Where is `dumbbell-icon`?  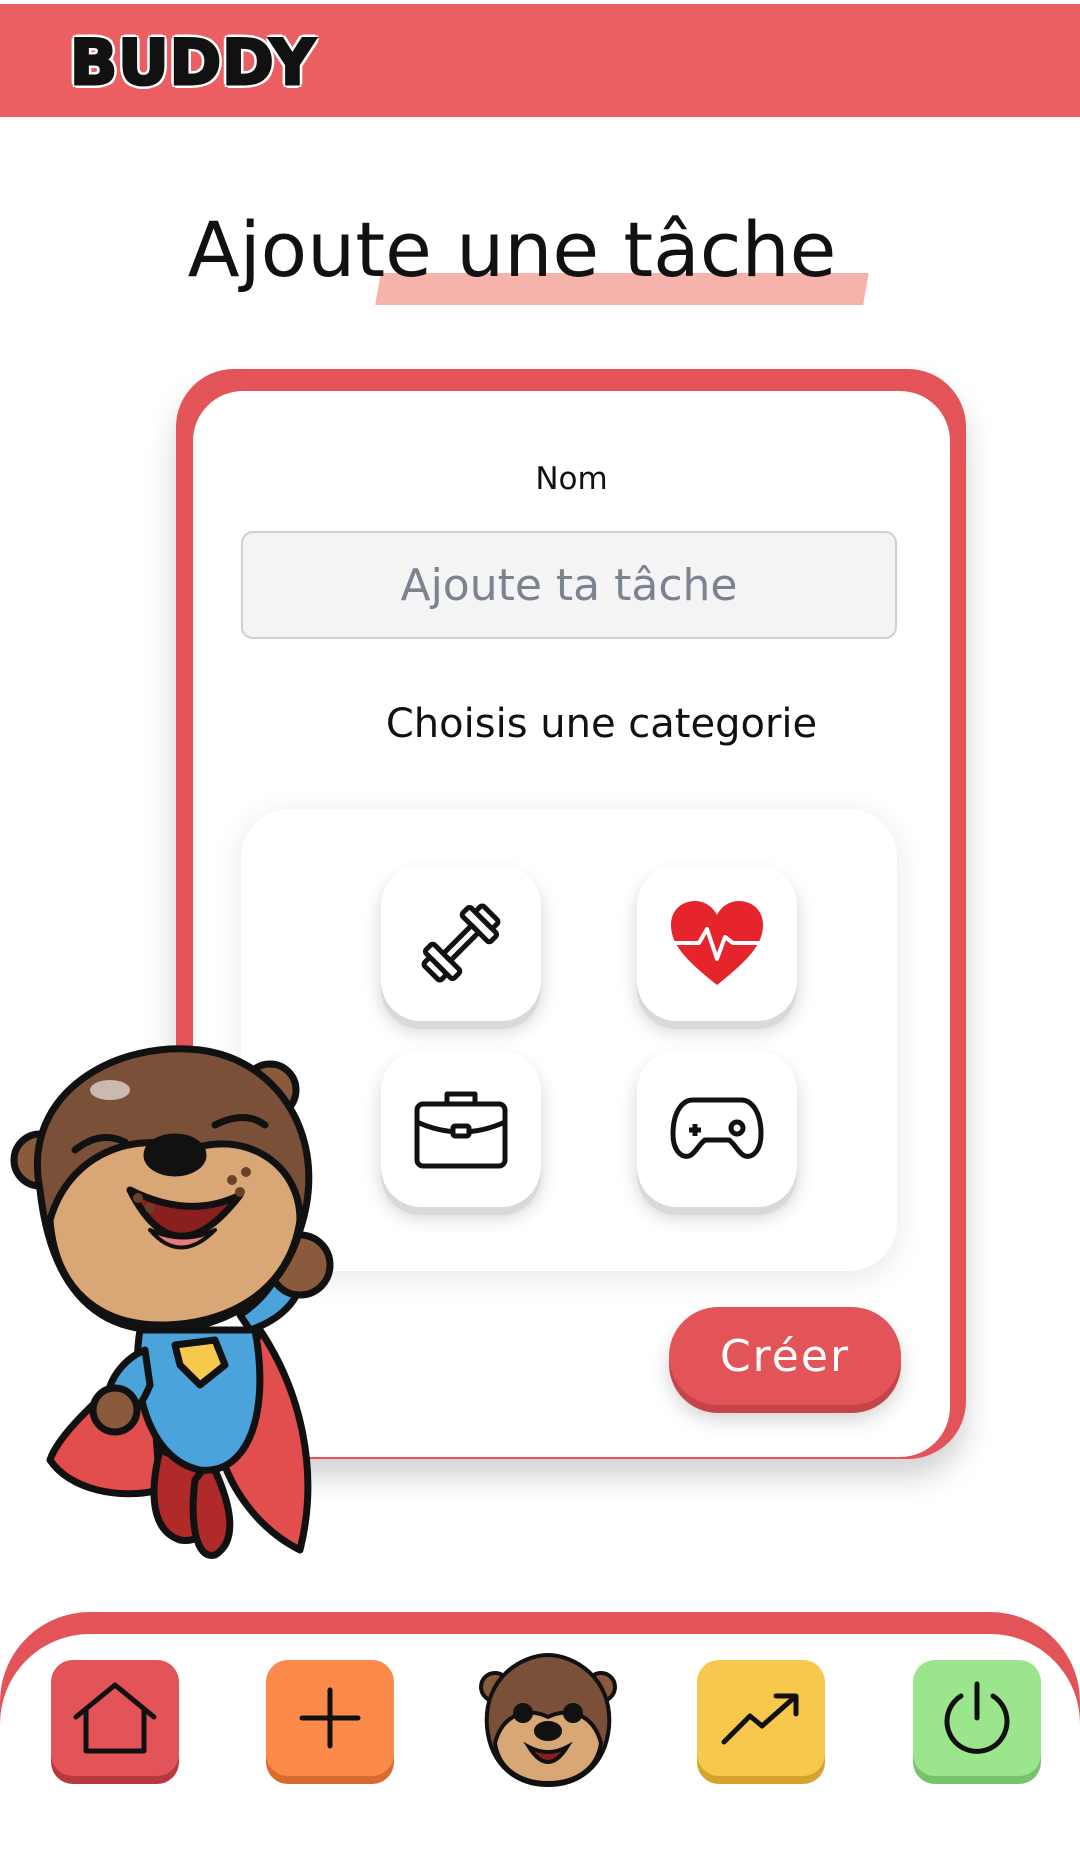 dumbbell-icon is located at coordinates (461, 943).